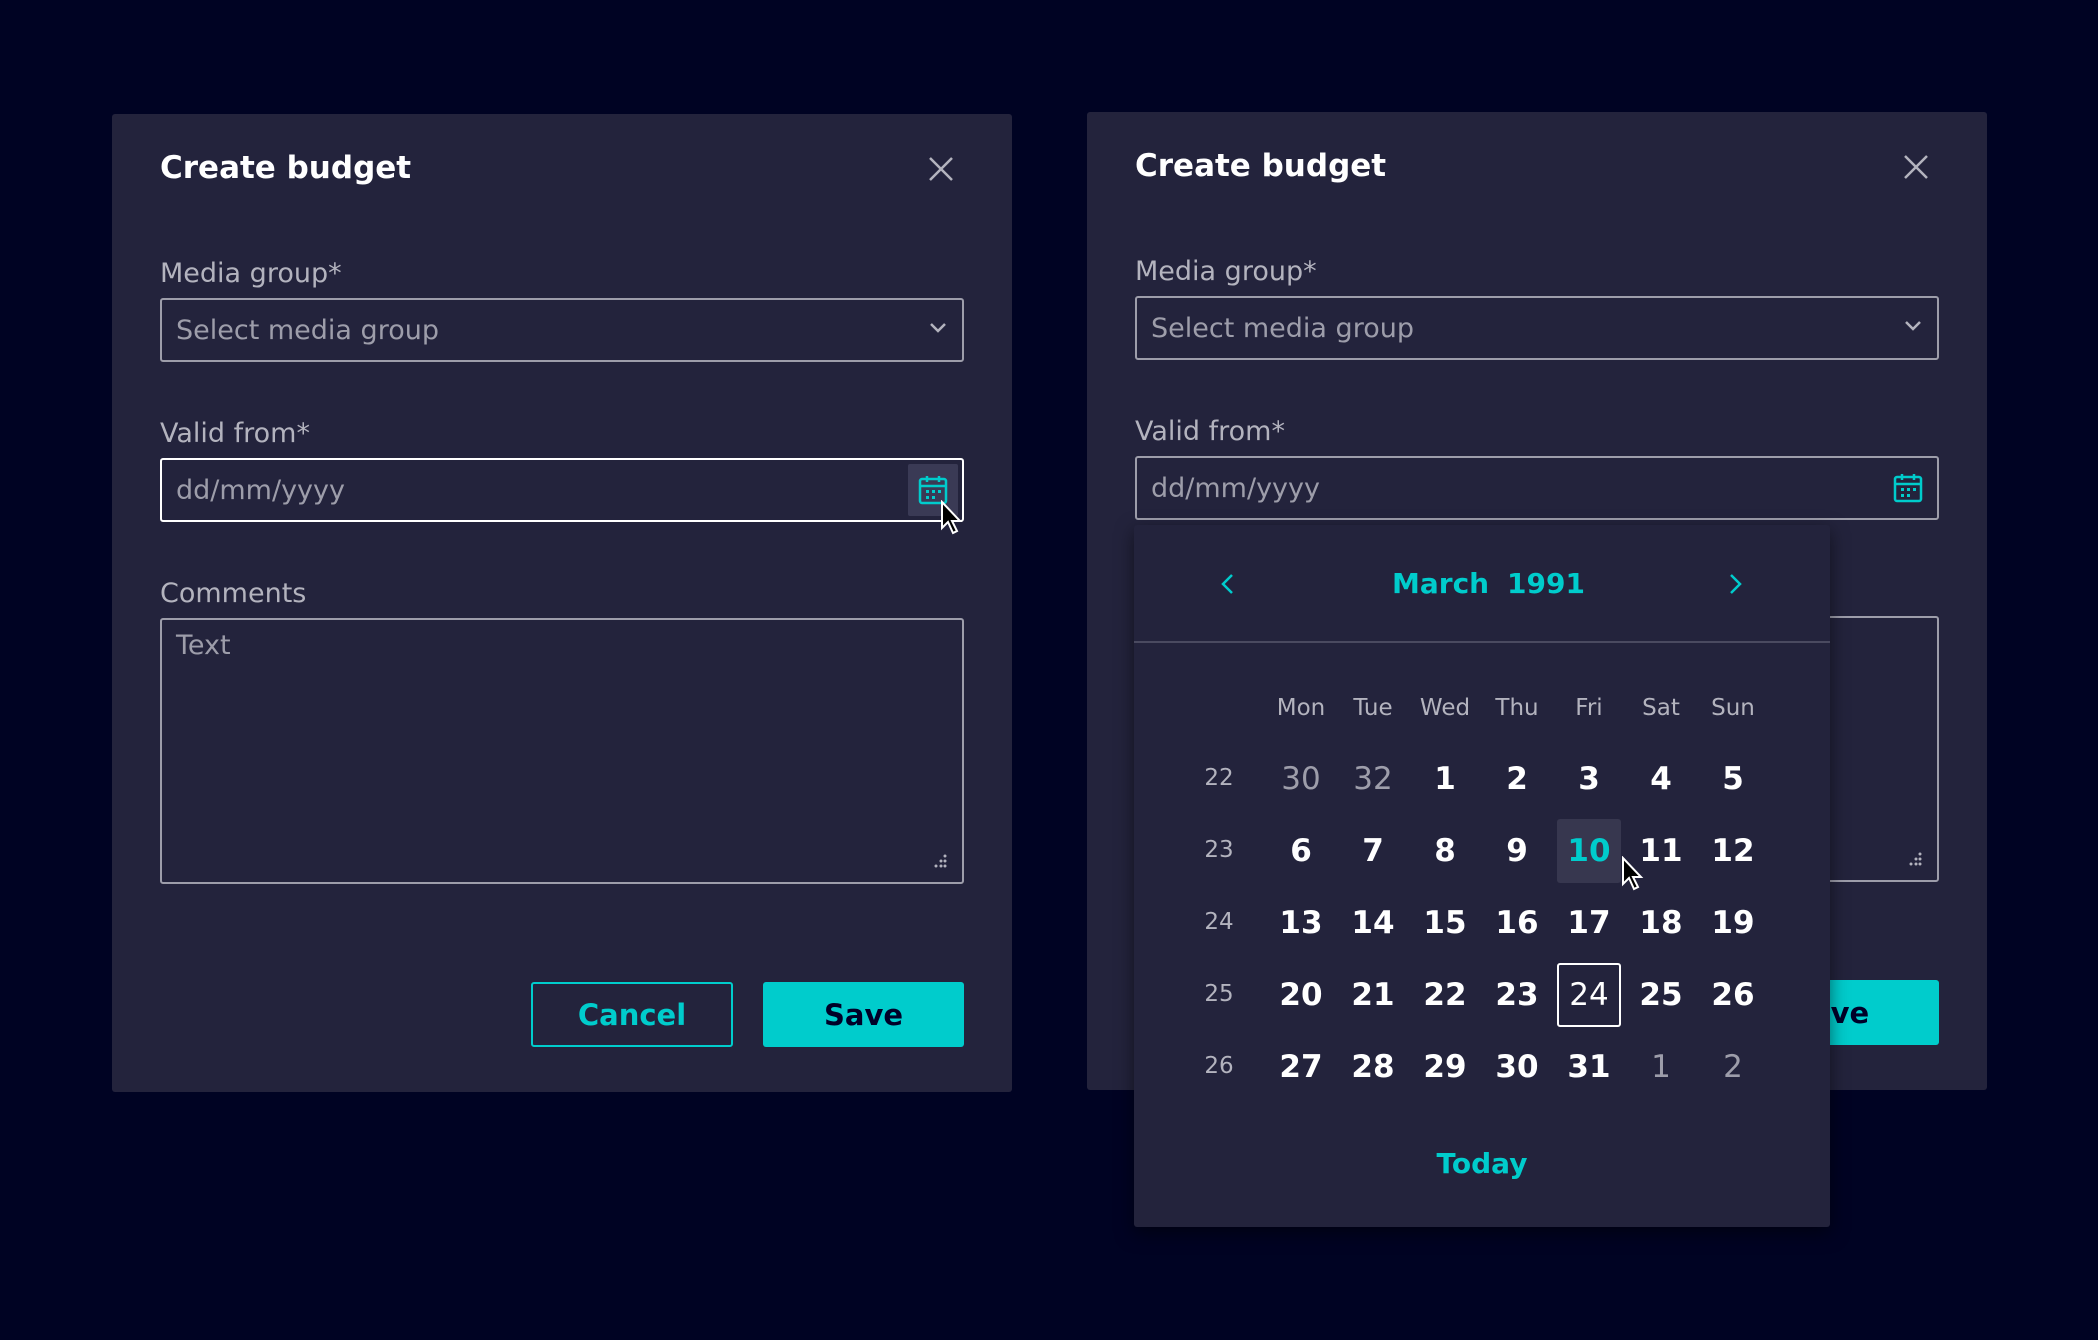  I want to click on calendar-header: March 1991, so click(1482, 584).